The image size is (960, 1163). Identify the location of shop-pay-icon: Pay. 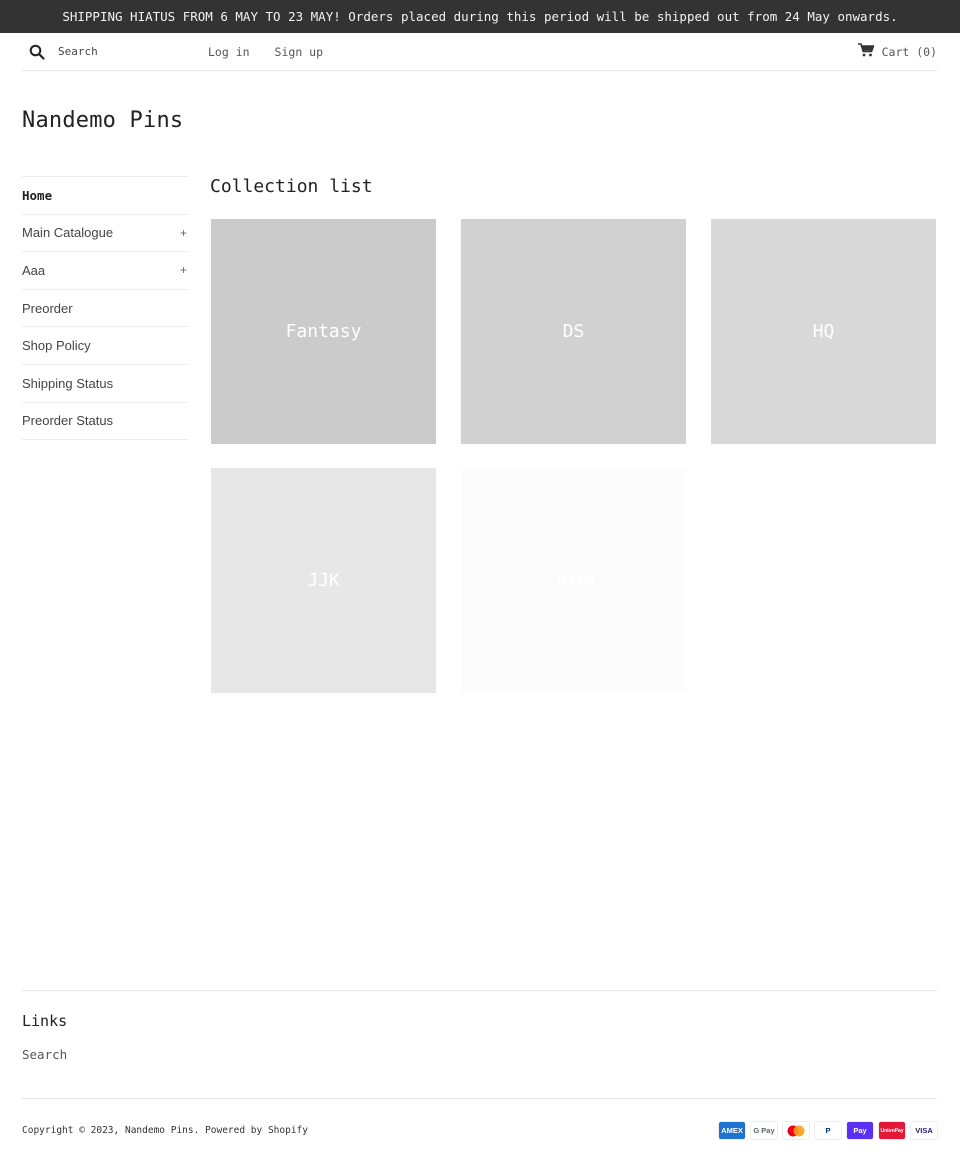
(860, 1130).